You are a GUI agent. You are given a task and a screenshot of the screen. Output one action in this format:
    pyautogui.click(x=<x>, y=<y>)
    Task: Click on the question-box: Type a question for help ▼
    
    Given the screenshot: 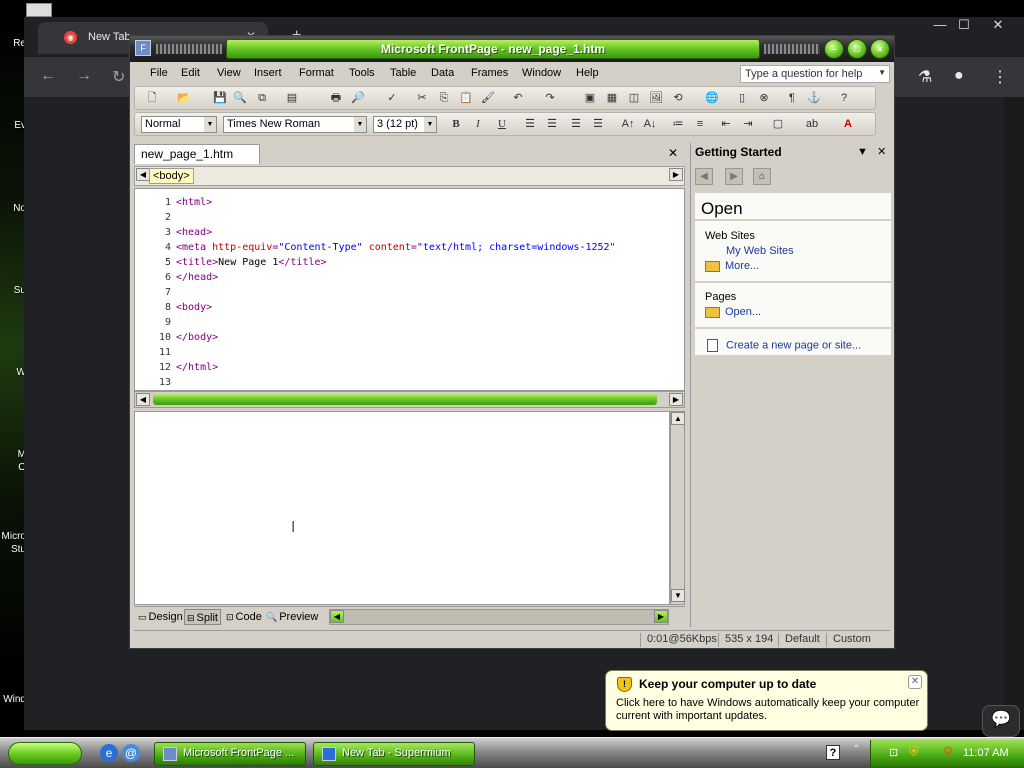 What is the action you would take?
    pyautogui.click(x=815, y=74)
    